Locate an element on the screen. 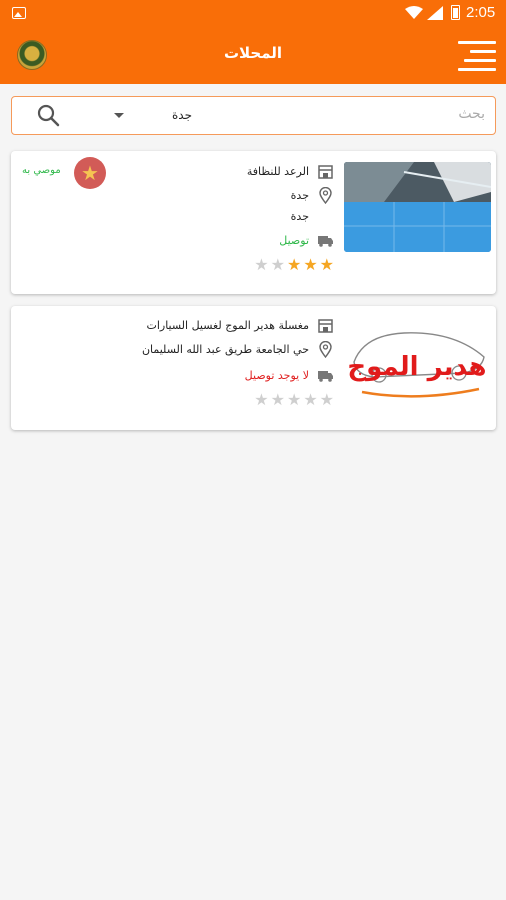  image-notification-icon is located at coordinates (19, 13).